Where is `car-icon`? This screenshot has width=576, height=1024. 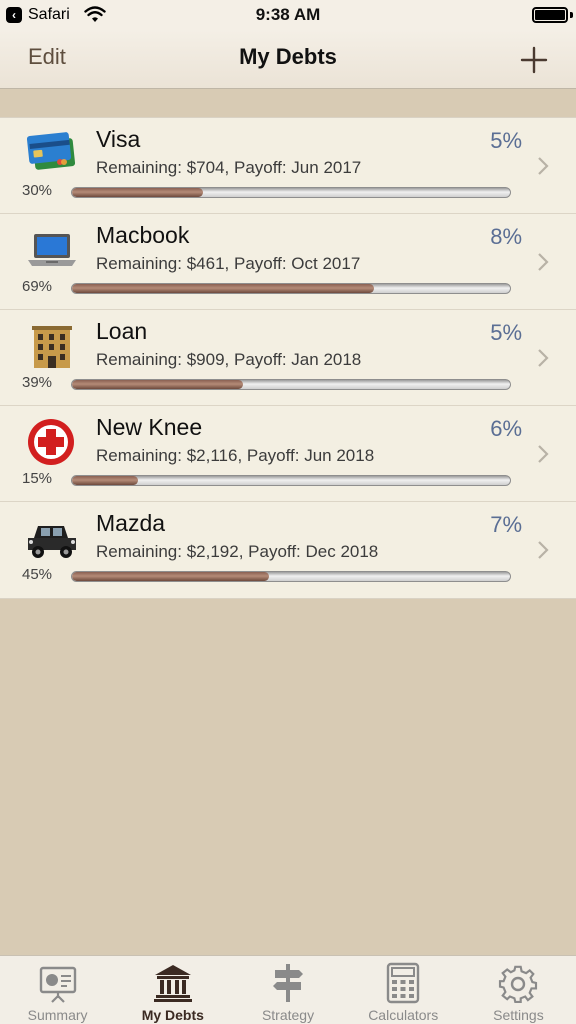
car-icon is located at coordinates (52, 542).